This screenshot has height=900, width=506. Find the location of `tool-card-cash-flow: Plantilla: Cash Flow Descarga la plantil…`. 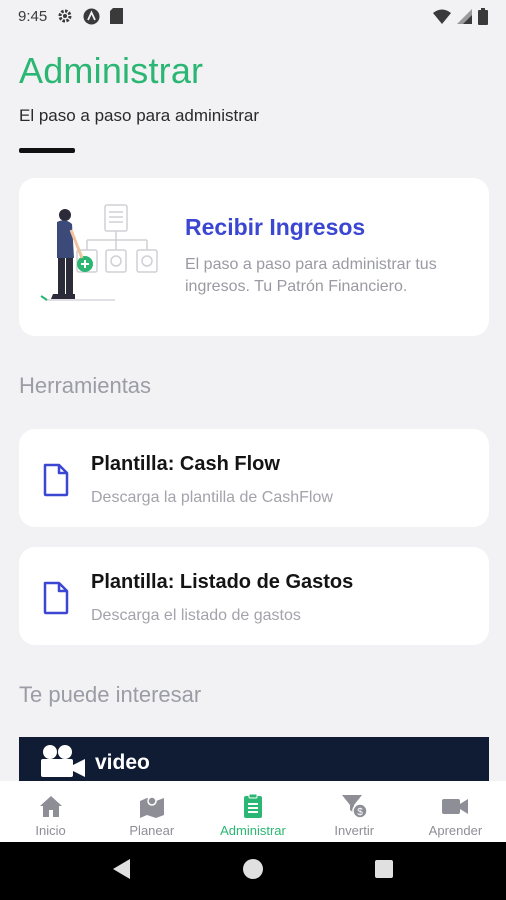

tool-card-cash-flow: Plantilla: Cash Flow Descarga la plantil… is located at coordinates (254, 478).